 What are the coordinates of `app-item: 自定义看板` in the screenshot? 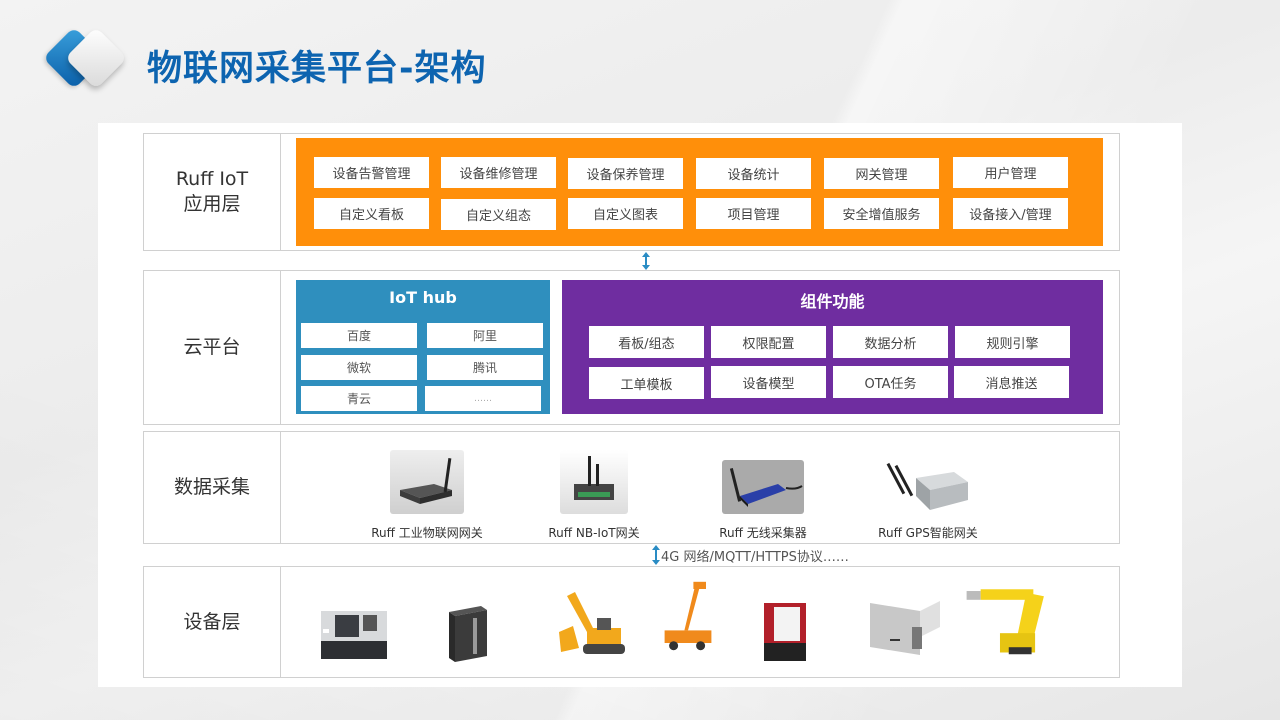 It's located at (371, 213).